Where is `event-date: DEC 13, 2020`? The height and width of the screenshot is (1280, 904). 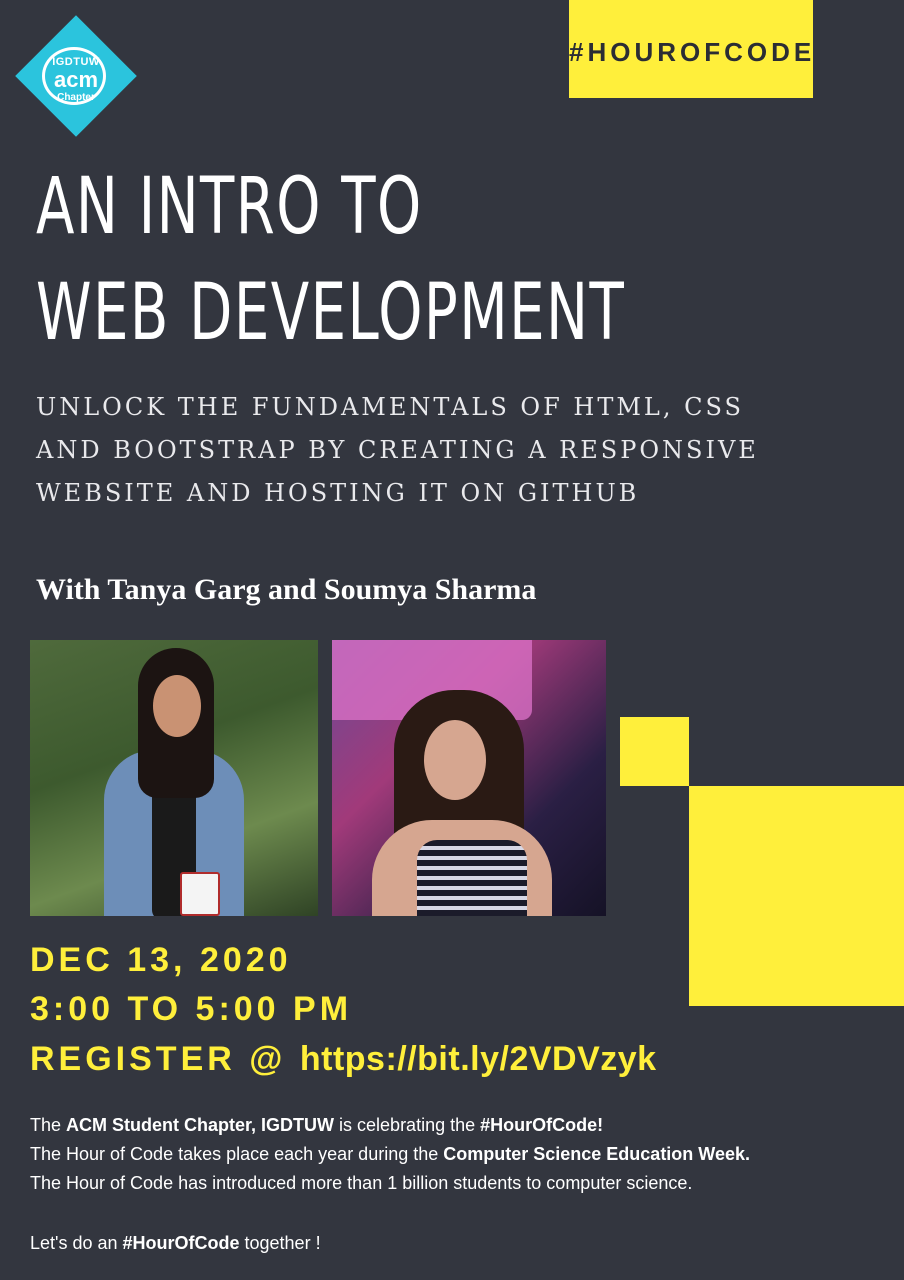
event-date: DEC 13, 2020 is located at coordinates (161, 960).